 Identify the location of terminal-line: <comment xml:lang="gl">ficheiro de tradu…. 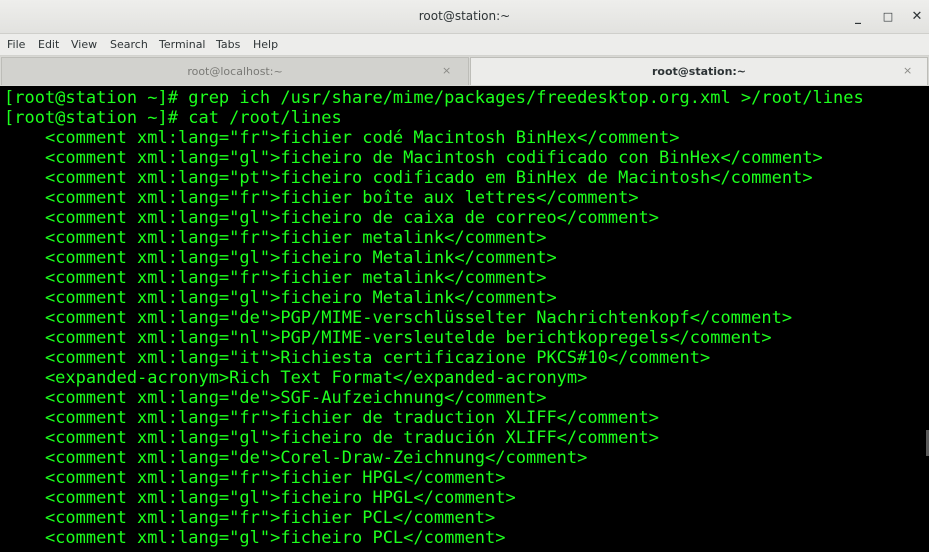
(332, 438).